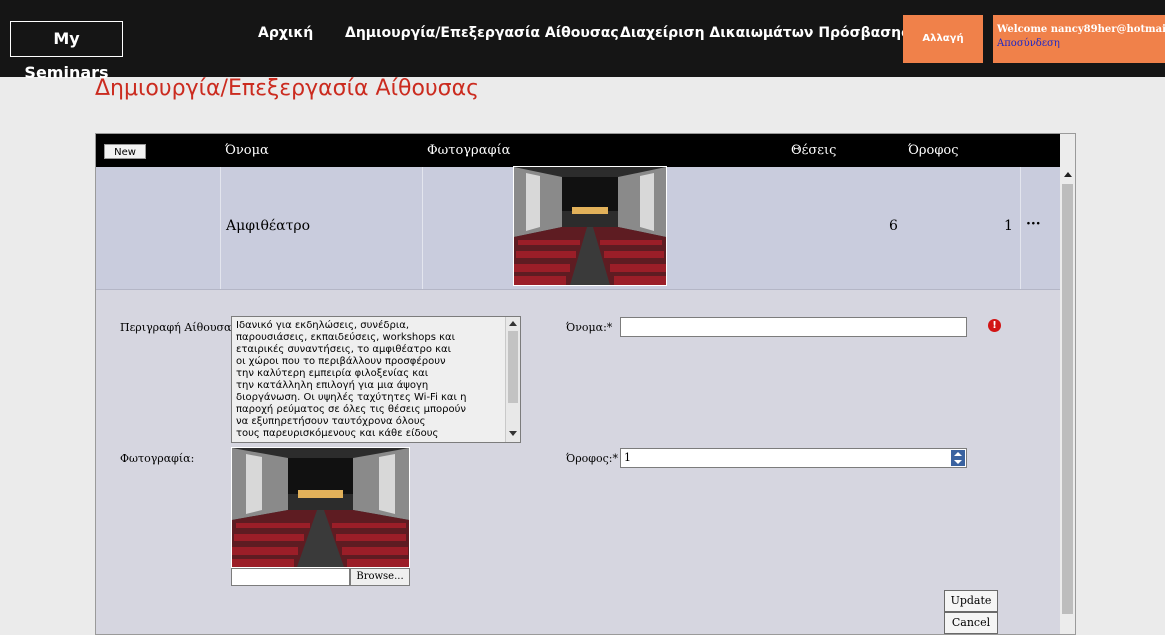 The height and width of the screenshot is (635, 1165). Describe the element at coordinates (971, 623) in the screenshot. I see `cancel-button: Cancel` at that location.